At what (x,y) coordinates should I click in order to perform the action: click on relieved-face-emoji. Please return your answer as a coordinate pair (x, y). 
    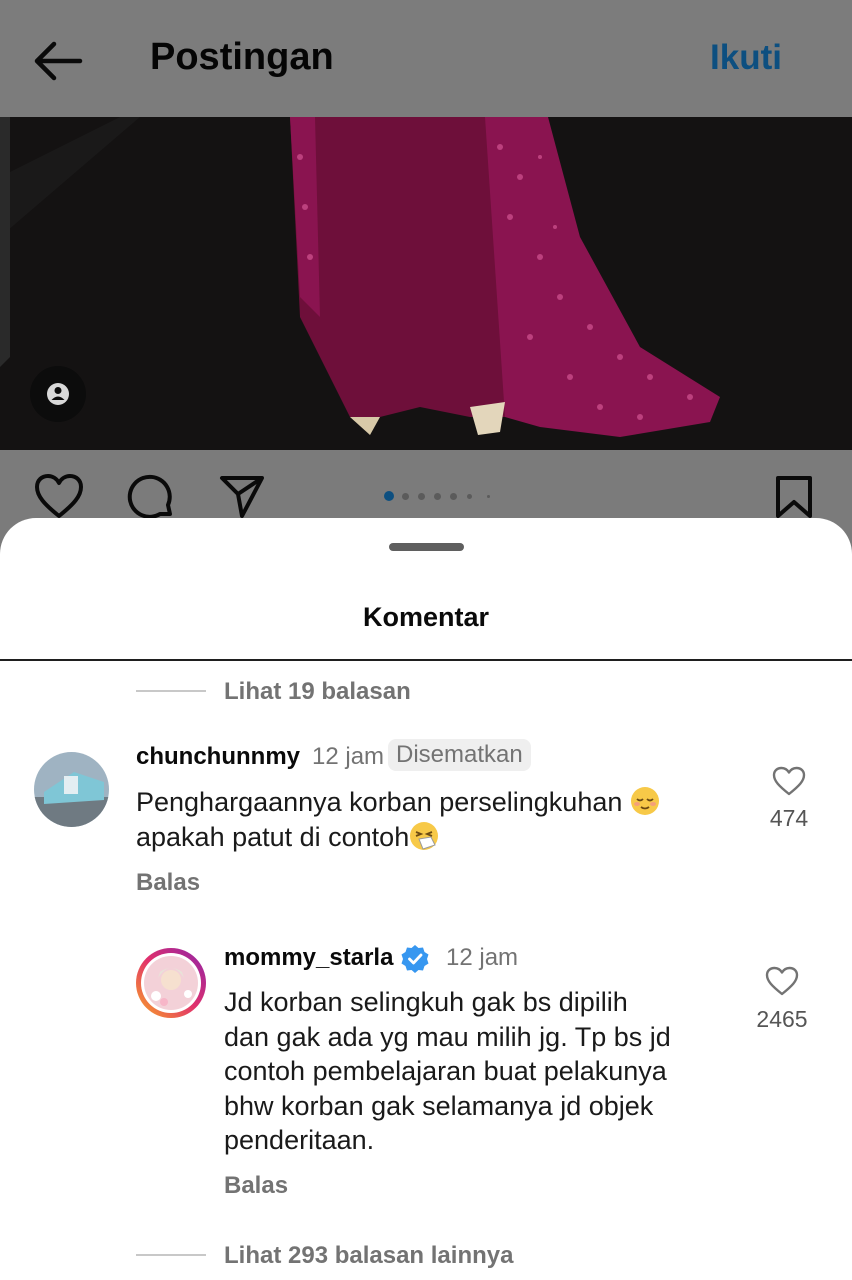
    Looking at the image, I should click on (644, 801).